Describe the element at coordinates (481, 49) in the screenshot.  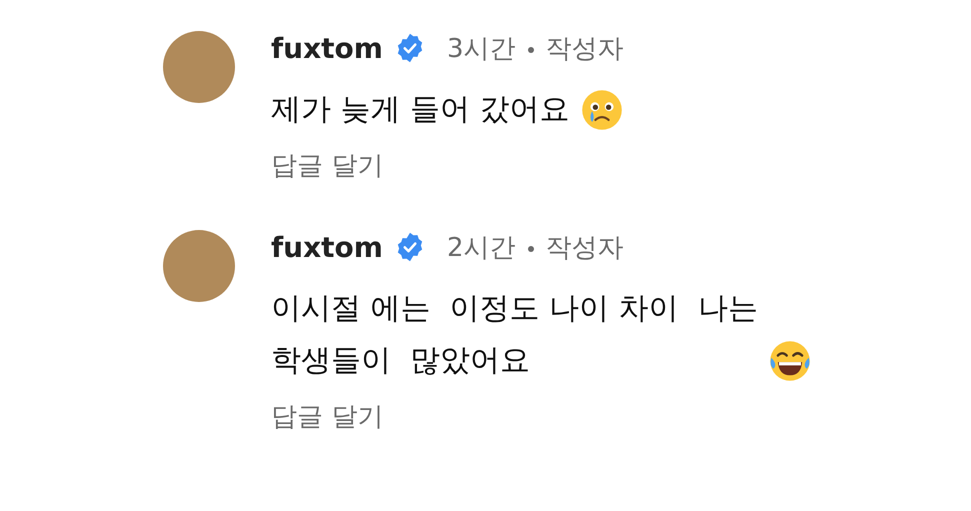
I see `comment-time: 3시간` at that location.